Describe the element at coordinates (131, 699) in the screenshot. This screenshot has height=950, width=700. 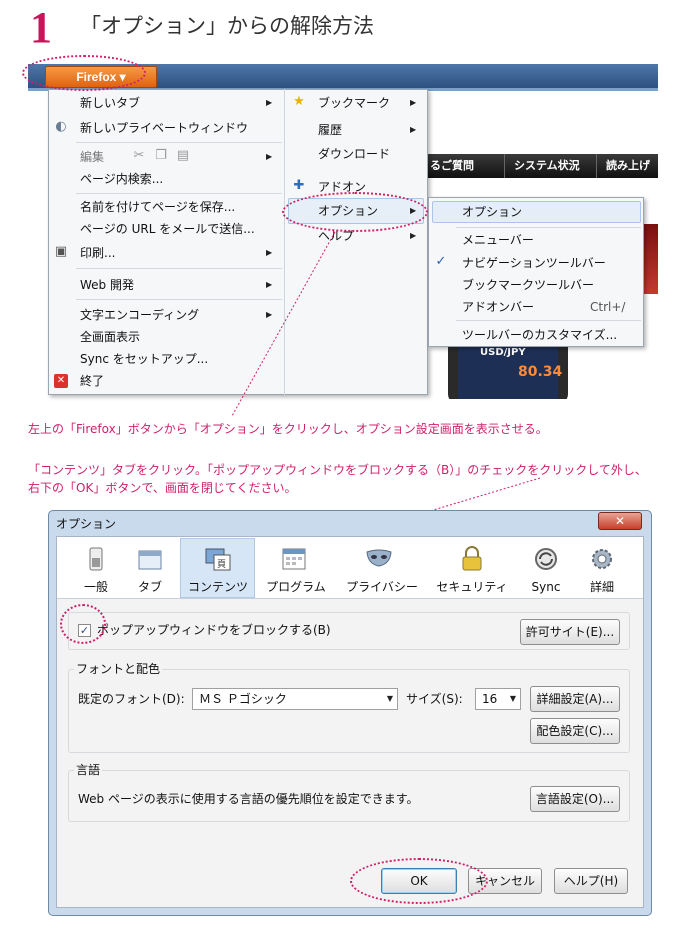
I see `default-font-label: 既定のフォント(D):` at that location.